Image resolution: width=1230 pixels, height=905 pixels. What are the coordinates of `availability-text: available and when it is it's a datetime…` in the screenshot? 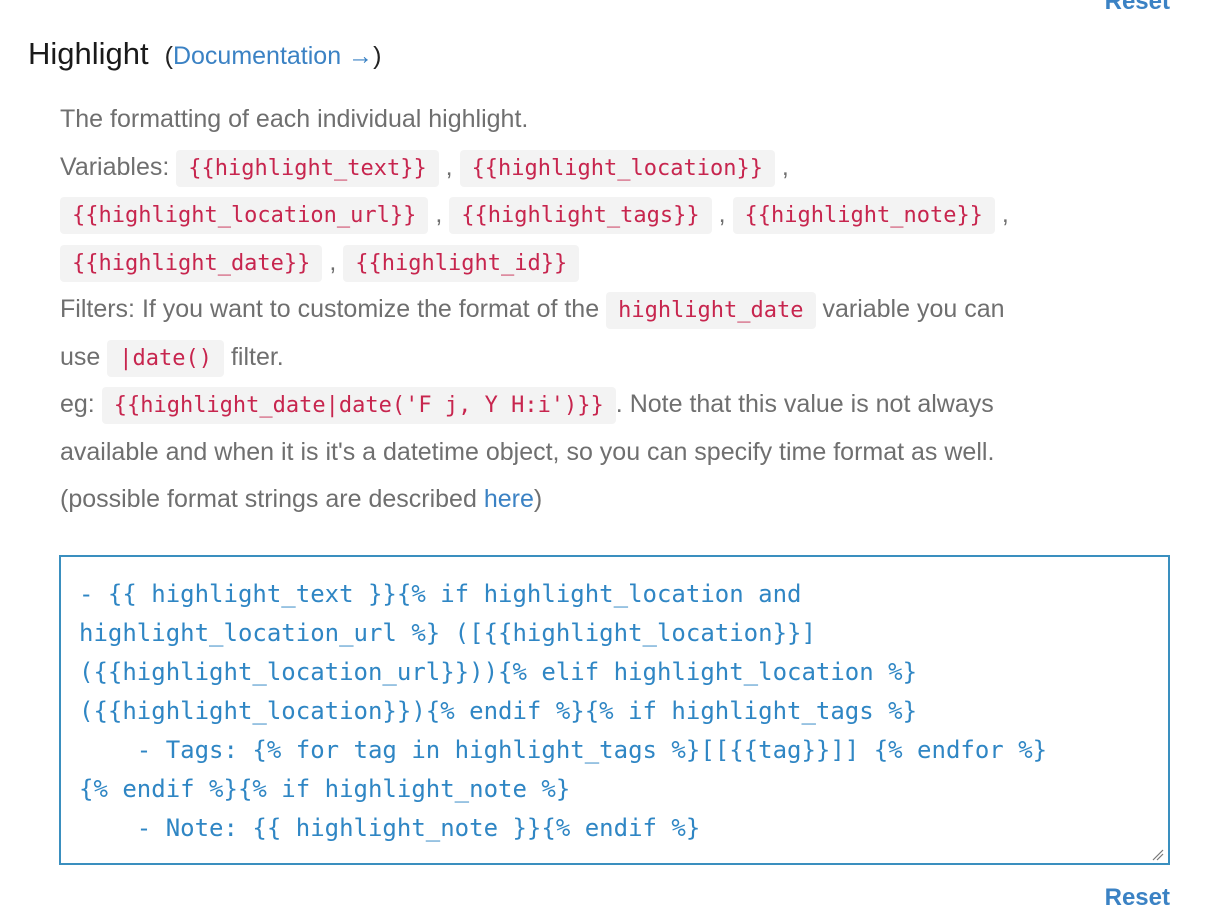 It's located at (527, 451).